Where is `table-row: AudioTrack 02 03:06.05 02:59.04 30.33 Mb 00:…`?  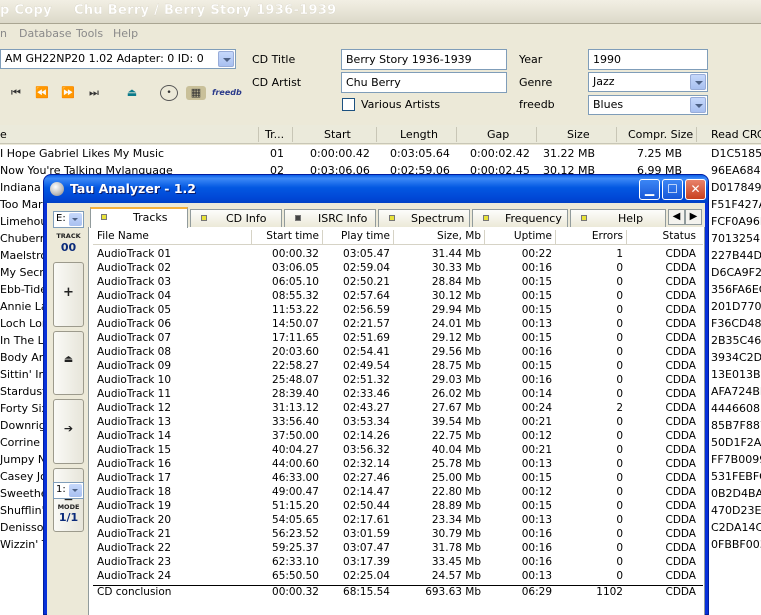 table-row: AudioTrack 02 03:06.05 02:59.04 30.33 Mb 00:… is located at coordinates (398, 269).